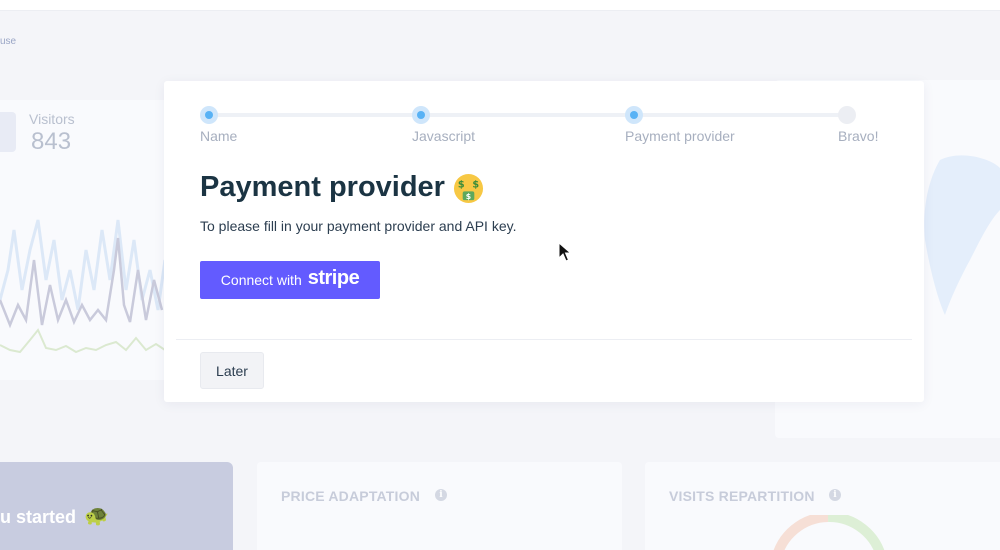 This screenshot has height=550, width=1000. Describe the element at coordinates (742, 496) in the screenshot. I see `visits-repartition-title: VISITS REPARTITION` at that location.